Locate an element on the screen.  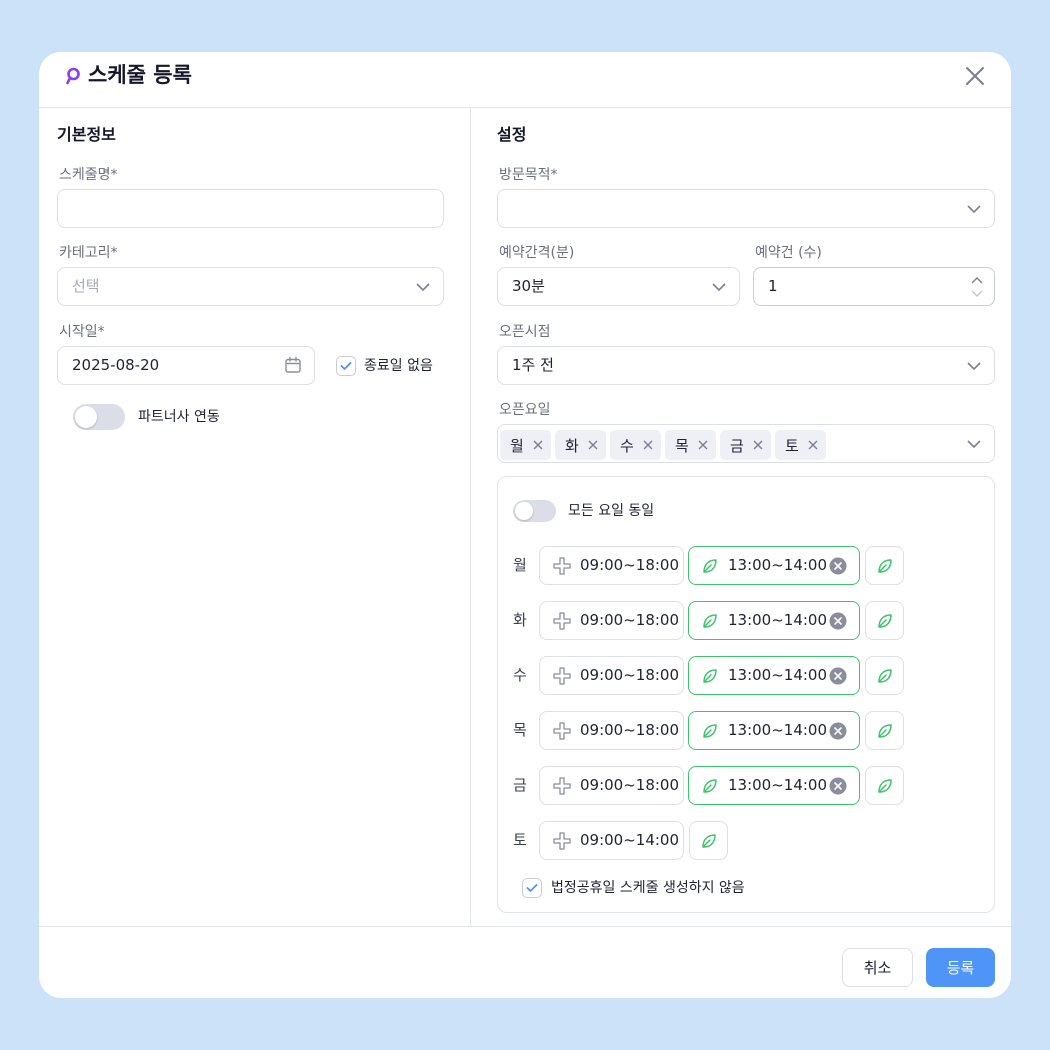
day-chip-tue: 화 is located at coordinates (580, 445).